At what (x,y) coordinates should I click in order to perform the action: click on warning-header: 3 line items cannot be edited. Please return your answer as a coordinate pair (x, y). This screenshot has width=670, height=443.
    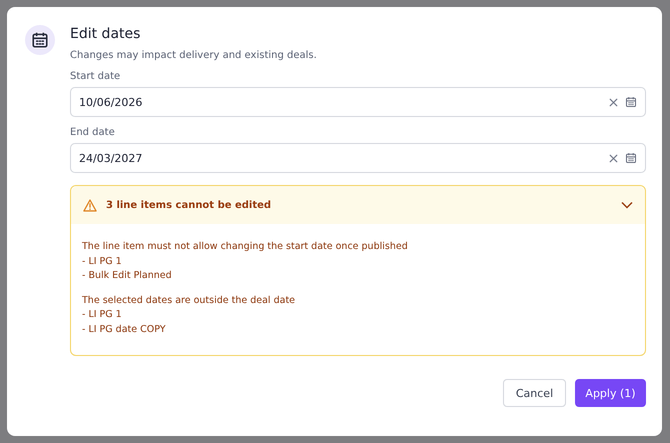
    Looking at the image, I should click on (358, 205).